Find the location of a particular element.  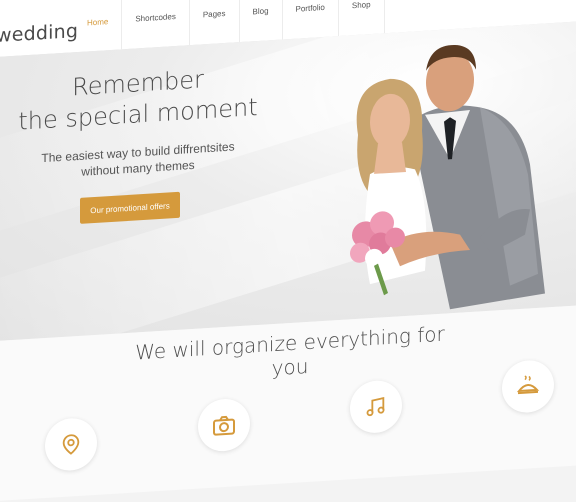

music-note-icon is located at coordinates (376, 407).